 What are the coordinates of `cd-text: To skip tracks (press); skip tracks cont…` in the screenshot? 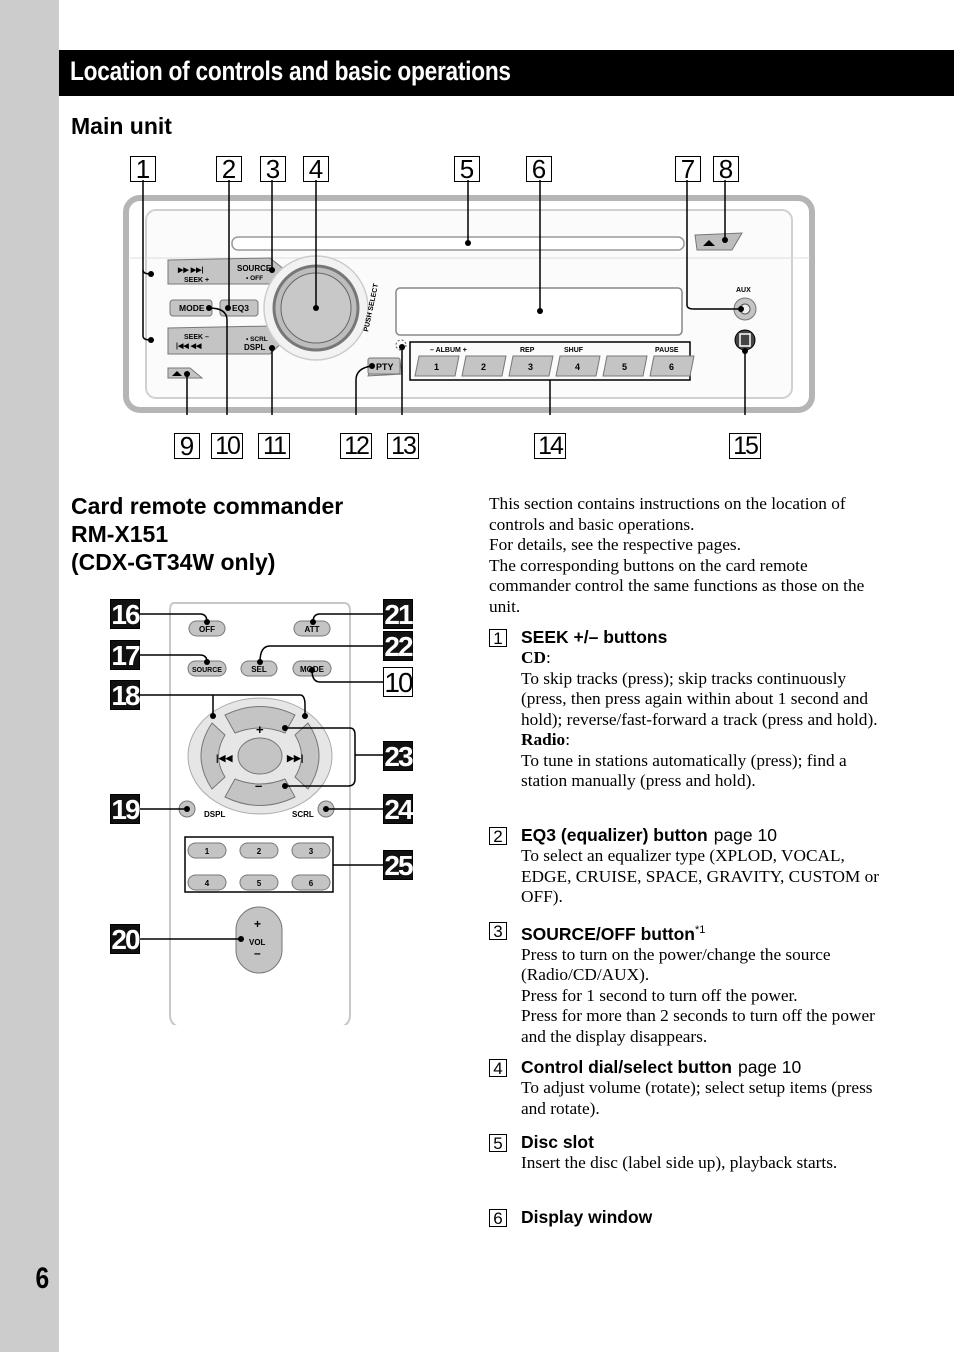 It's located at (699, 698).